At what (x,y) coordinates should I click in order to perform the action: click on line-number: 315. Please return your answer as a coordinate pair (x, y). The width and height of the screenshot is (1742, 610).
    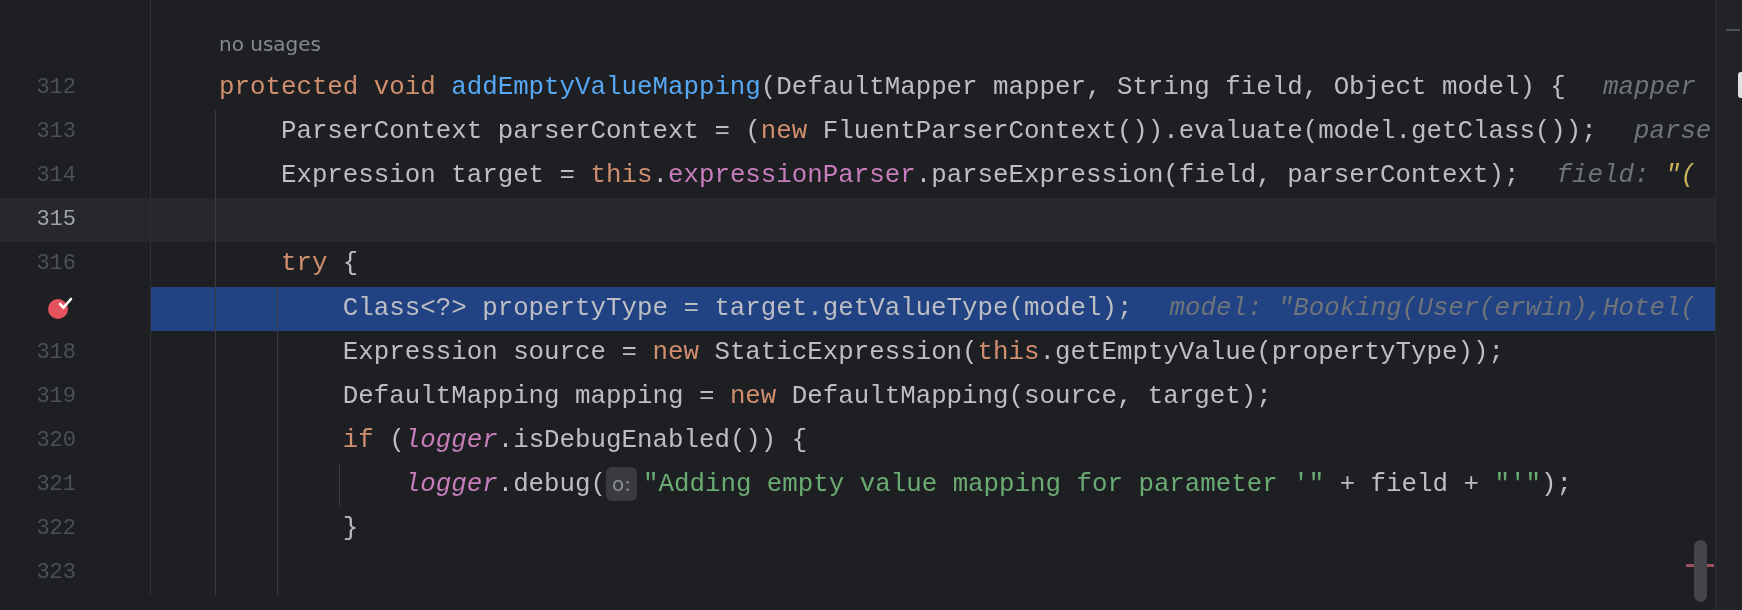
    Looking at the image, I should click on (56, 220).